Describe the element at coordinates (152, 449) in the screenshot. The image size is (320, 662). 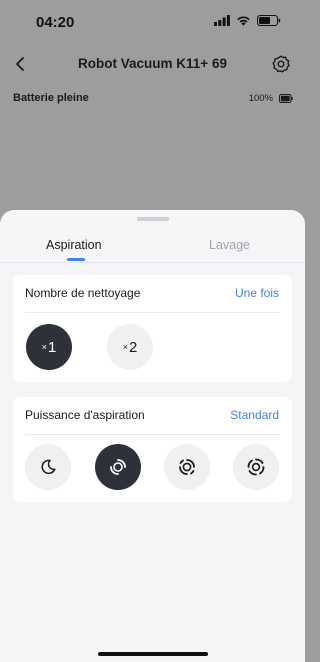
I see `suction-power-card: Puissance d'aspiration Standard` at that location.